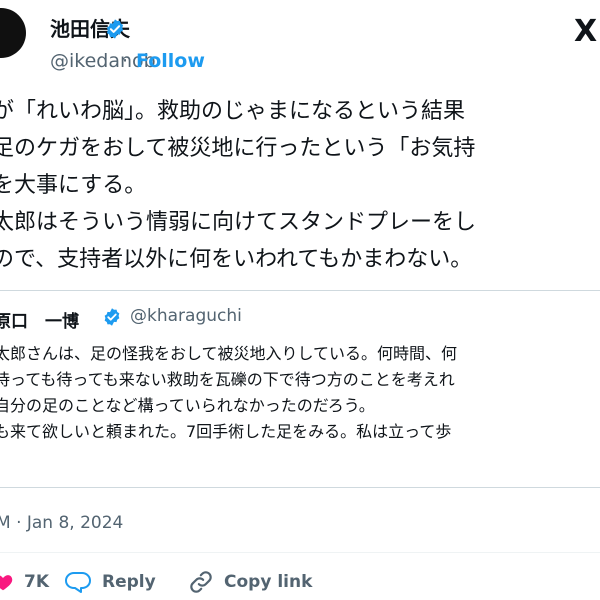  What do you see at coordinates (39, 319) in the screenshot?
I see `quoted-author-name: 原口 一博` at bounding box center [39, 319].